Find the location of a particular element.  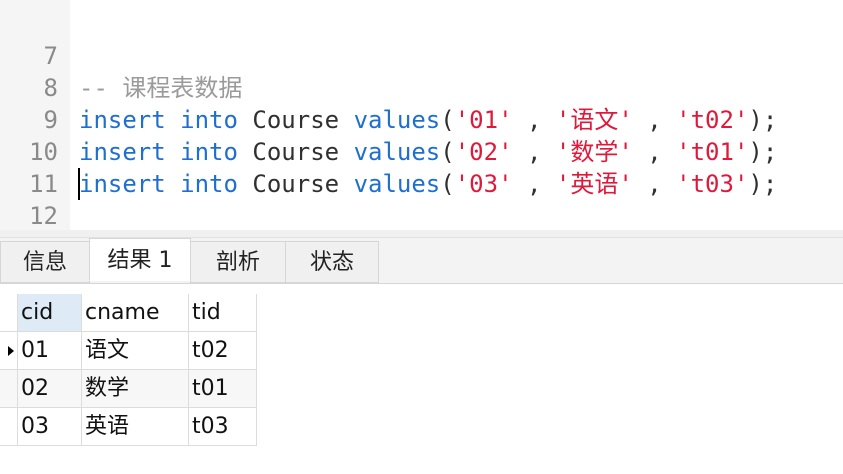

code-line: 11 is located at coordinates (421, 167).